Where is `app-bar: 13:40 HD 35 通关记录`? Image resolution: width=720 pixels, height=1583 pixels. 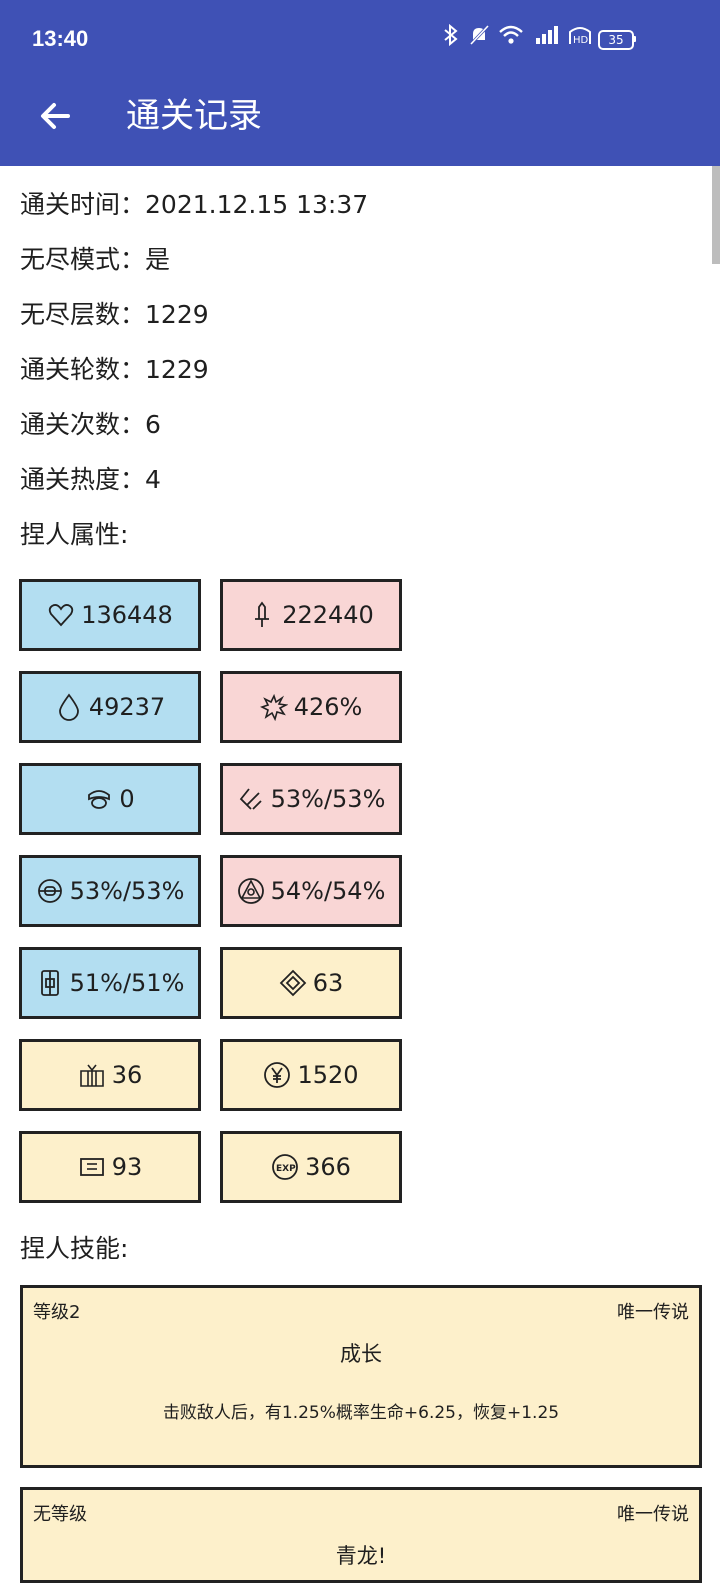 app-bar: 13:40 HD 35 通关记录 is located at coordinates (360, 83).